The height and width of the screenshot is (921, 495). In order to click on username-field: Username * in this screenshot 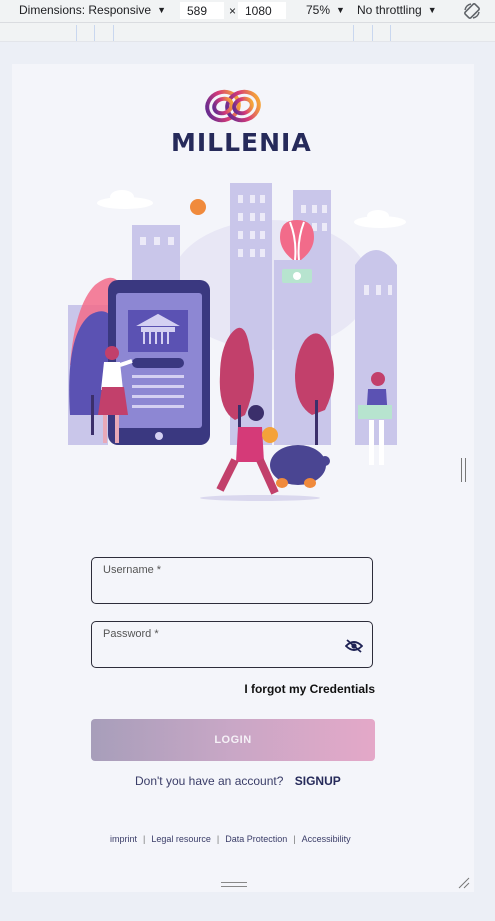, I will do `click(232, 580)`.